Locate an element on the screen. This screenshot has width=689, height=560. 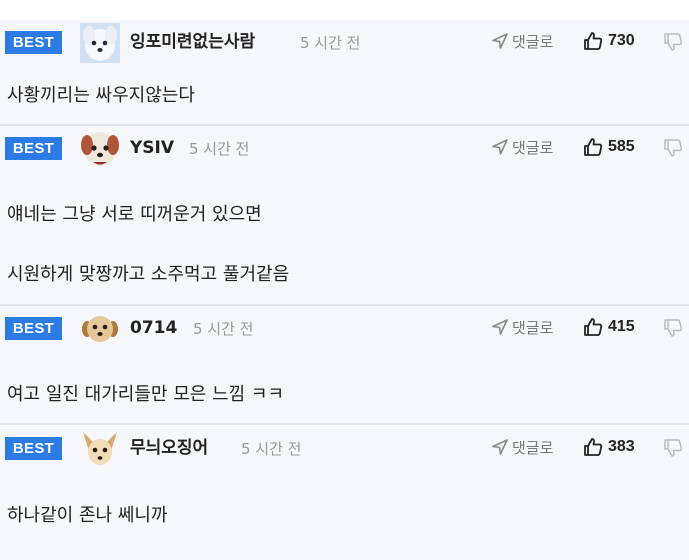
nickname: 무늬오징어 is located at coordinates (169, 448).